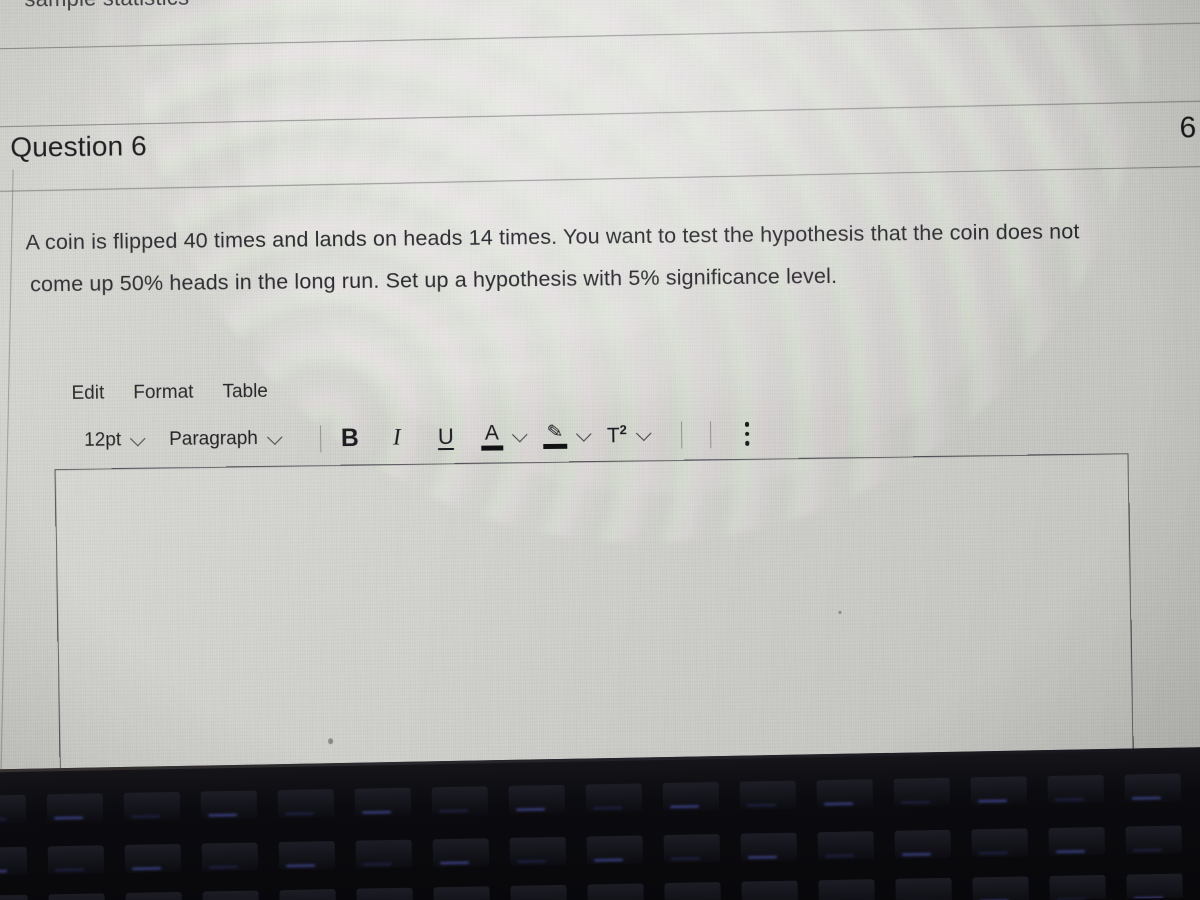 This screenshot has width=1200, height=900. What do you see at coordinates (106, 6) in the screenshot?
I see `breadcrumb: sample statistics` at bounding box center [106, 6].